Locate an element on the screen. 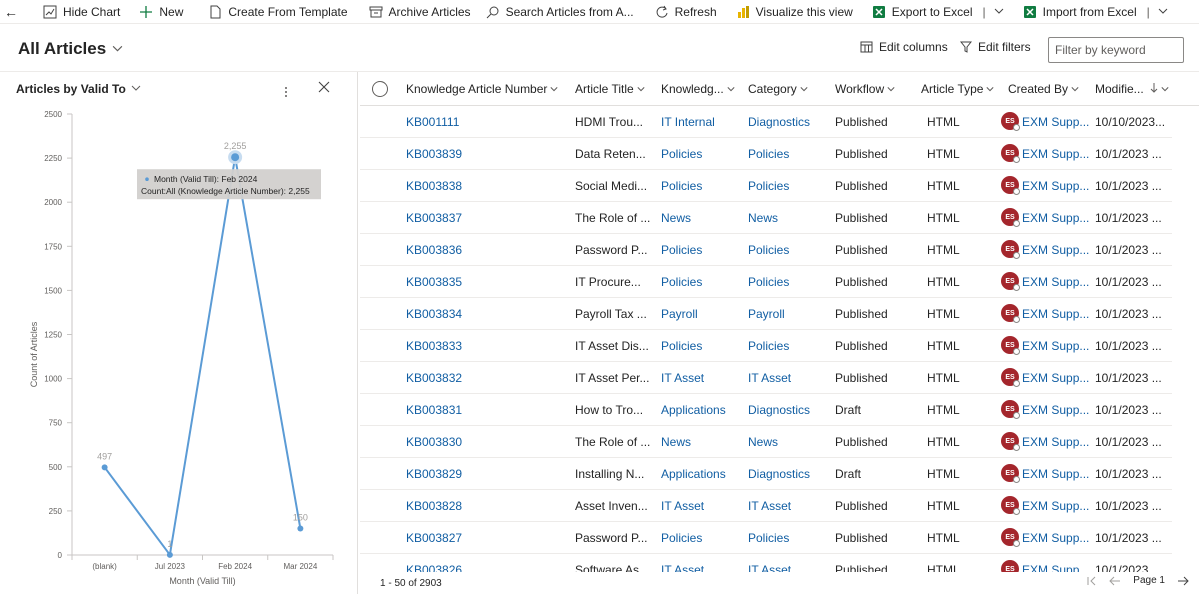  column-header-article-type: Article Type is located at coordinates (958, 89).